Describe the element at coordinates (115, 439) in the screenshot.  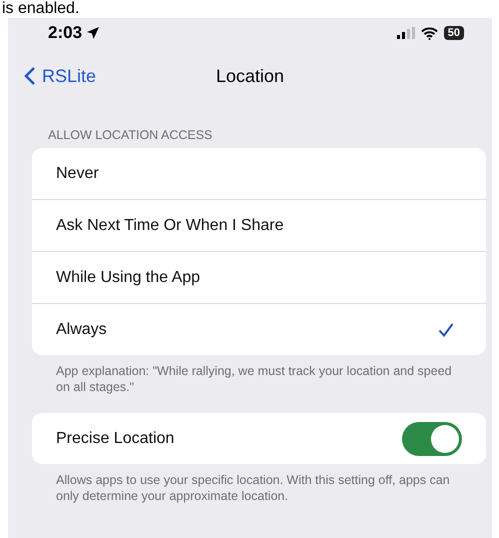
I see `precise-location-label: Precise Location` at that location.